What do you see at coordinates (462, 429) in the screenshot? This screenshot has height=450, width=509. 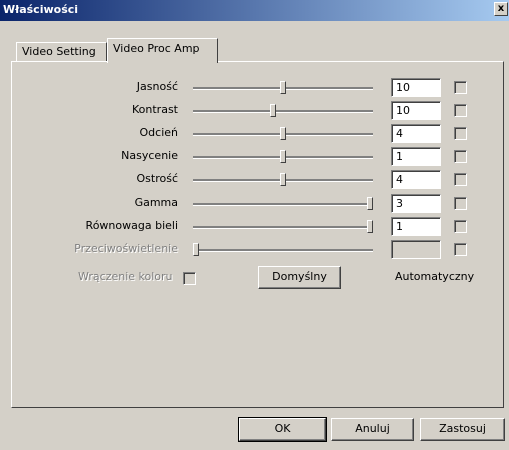 I see `apply-button: Zastosuj` at bounding box center [462, 429].